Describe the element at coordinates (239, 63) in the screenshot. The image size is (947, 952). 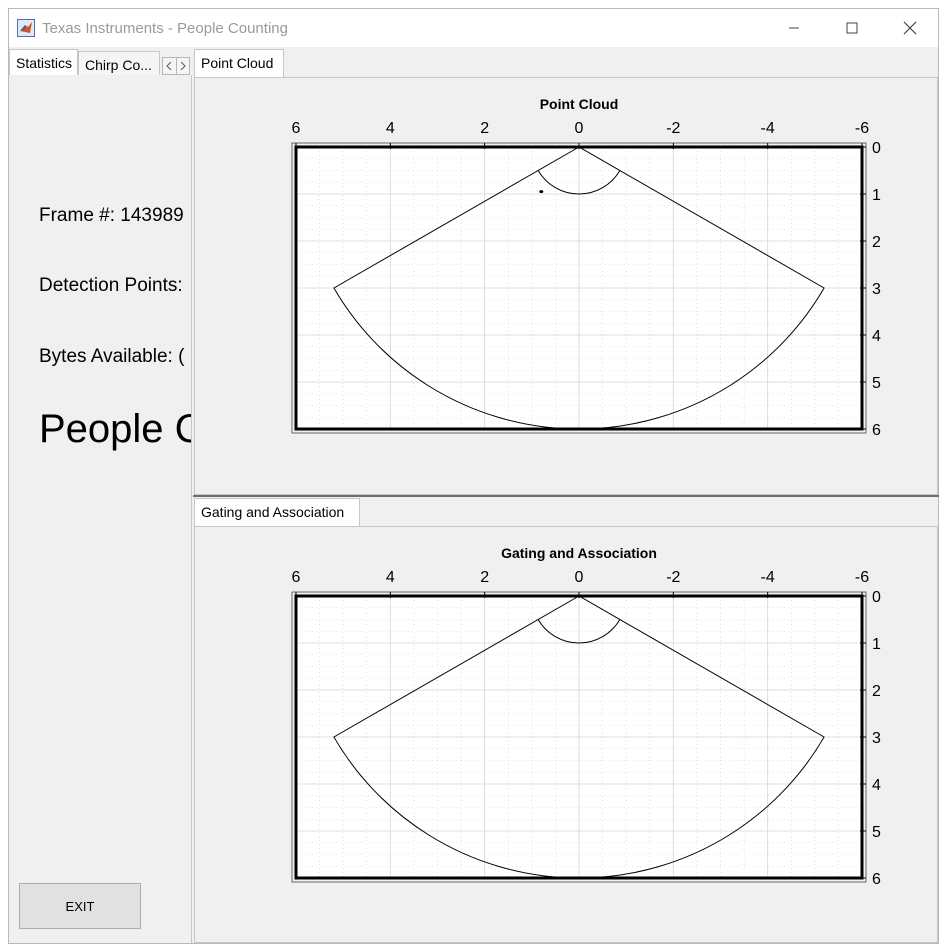
I see `tab-point-cloud: Point Cloud` at that location.